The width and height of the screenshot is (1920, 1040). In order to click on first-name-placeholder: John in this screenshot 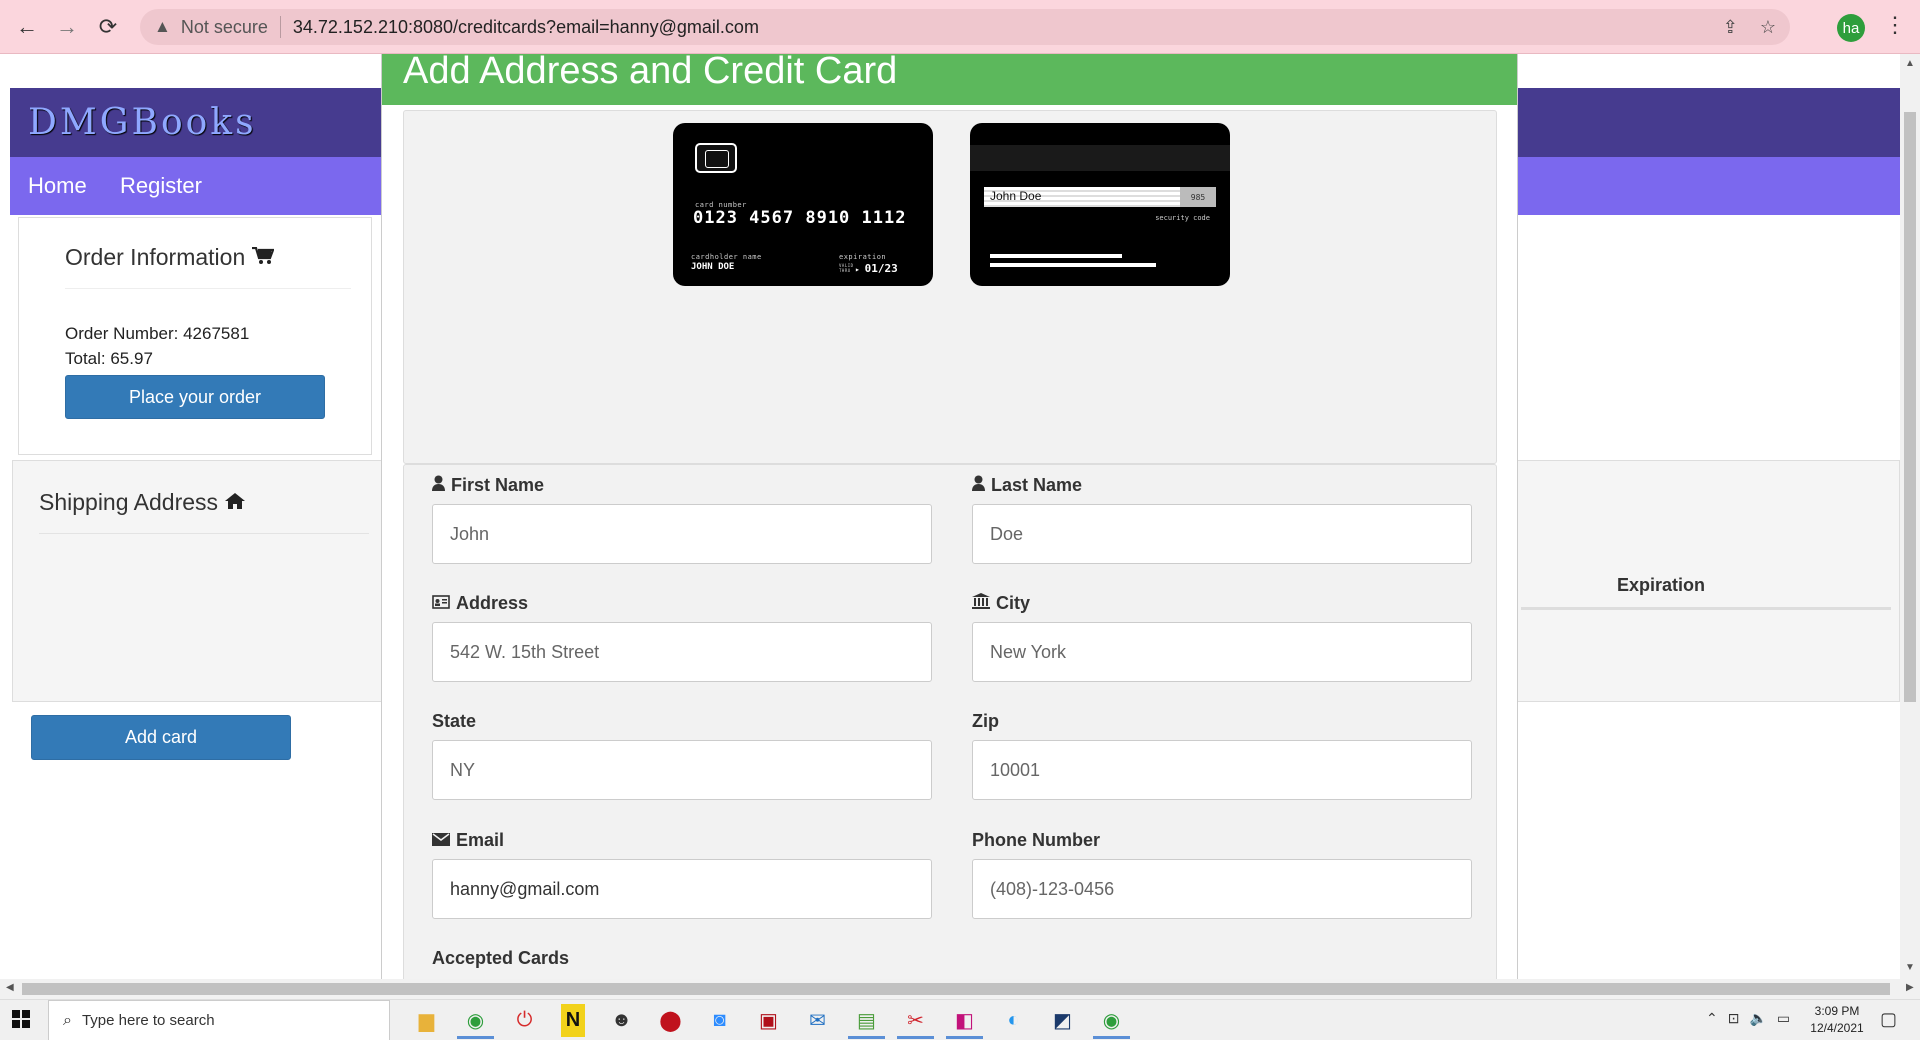, I will do `click(470, 533)`.